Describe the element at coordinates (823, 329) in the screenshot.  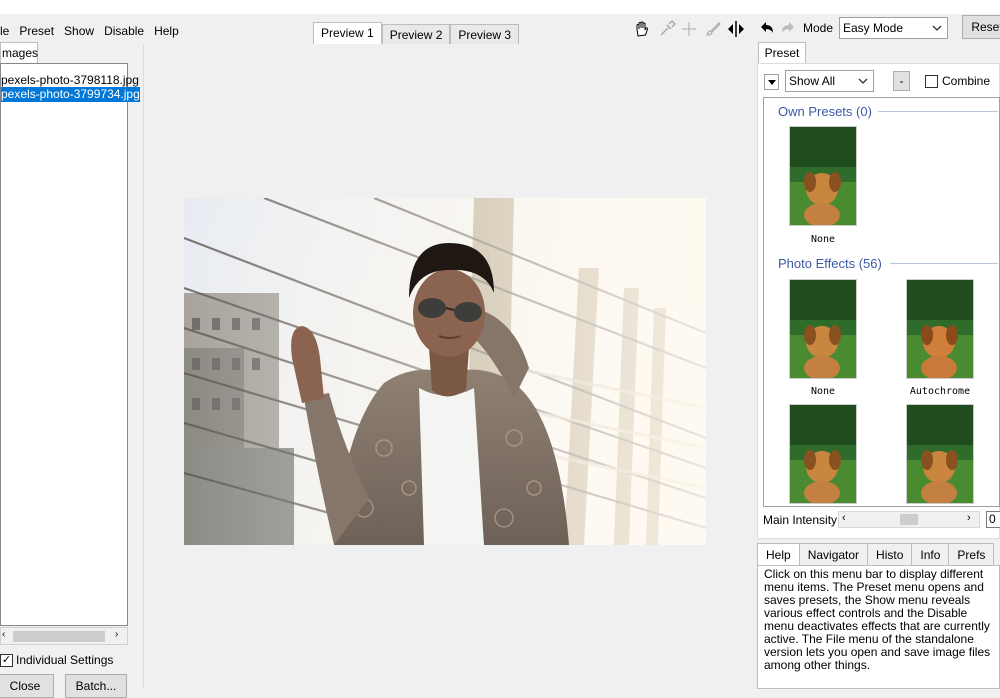
I see `preset-thumb-none` at that location.